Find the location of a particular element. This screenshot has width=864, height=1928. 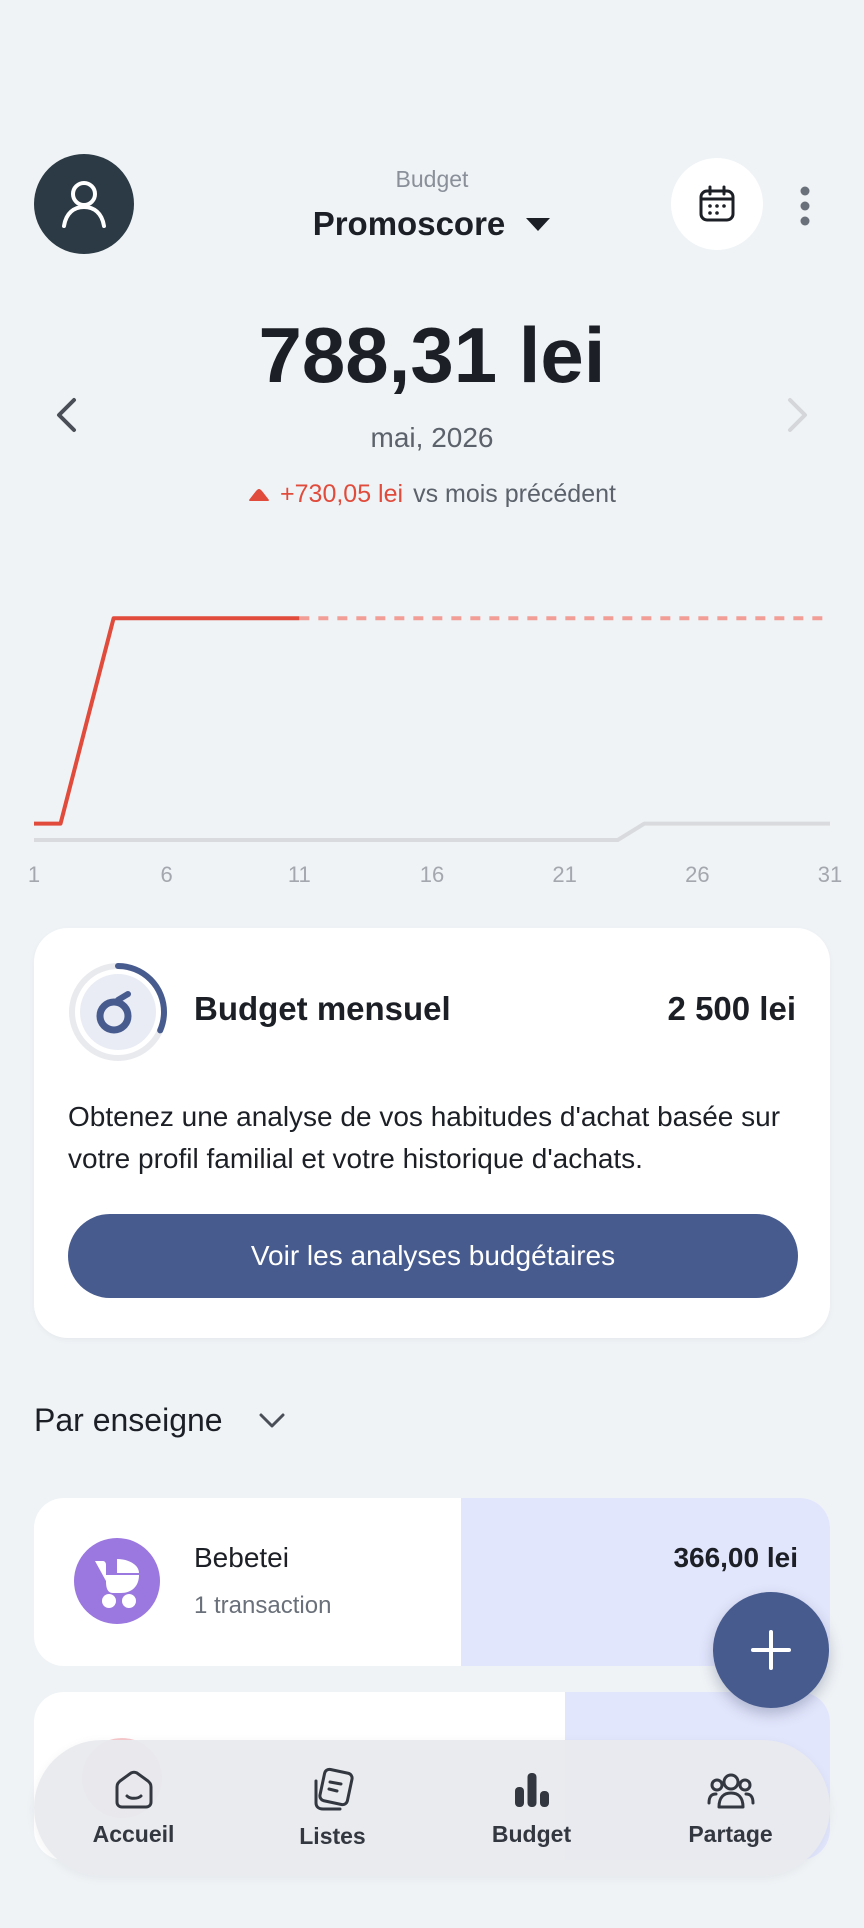

nav-item-accueil: Accueil is located at coordinates (134, 1808).